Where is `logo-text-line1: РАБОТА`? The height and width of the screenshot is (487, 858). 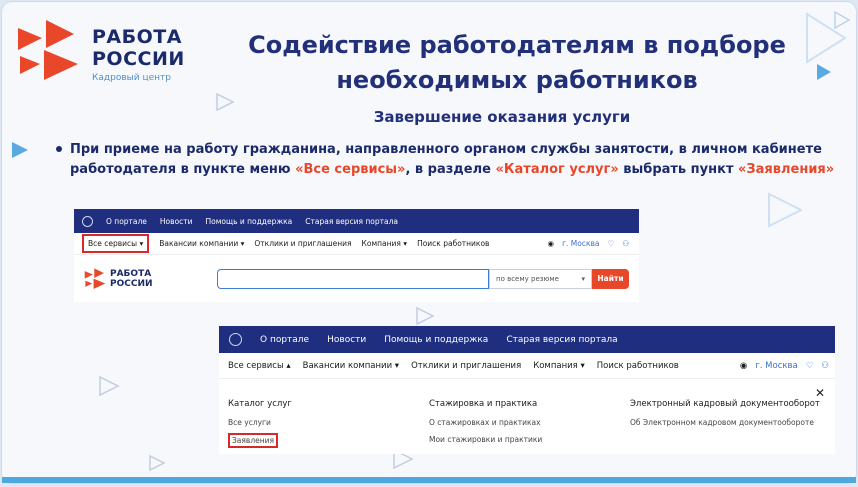
logo-text-line1: РАБОТА is located at coordinates (137, 37).